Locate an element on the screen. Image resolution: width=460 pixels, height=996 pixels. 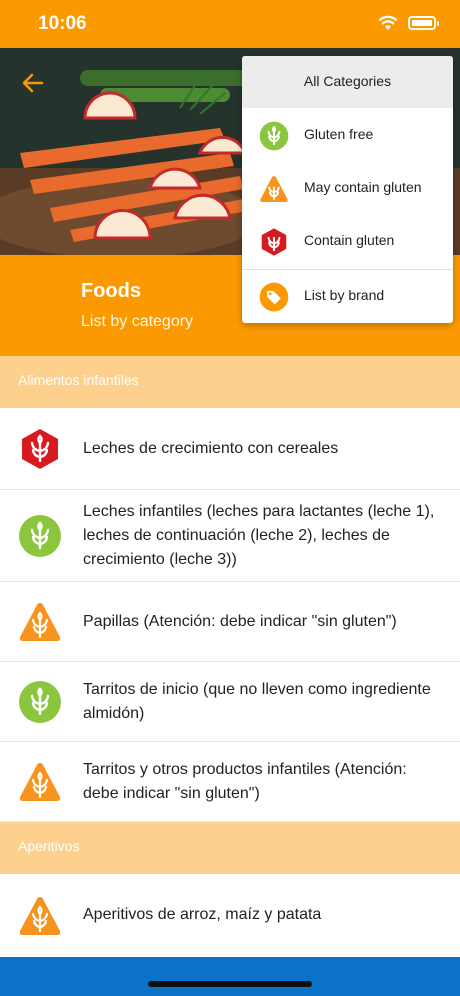
arrow-left-icon is located at coordinates (33, 83).